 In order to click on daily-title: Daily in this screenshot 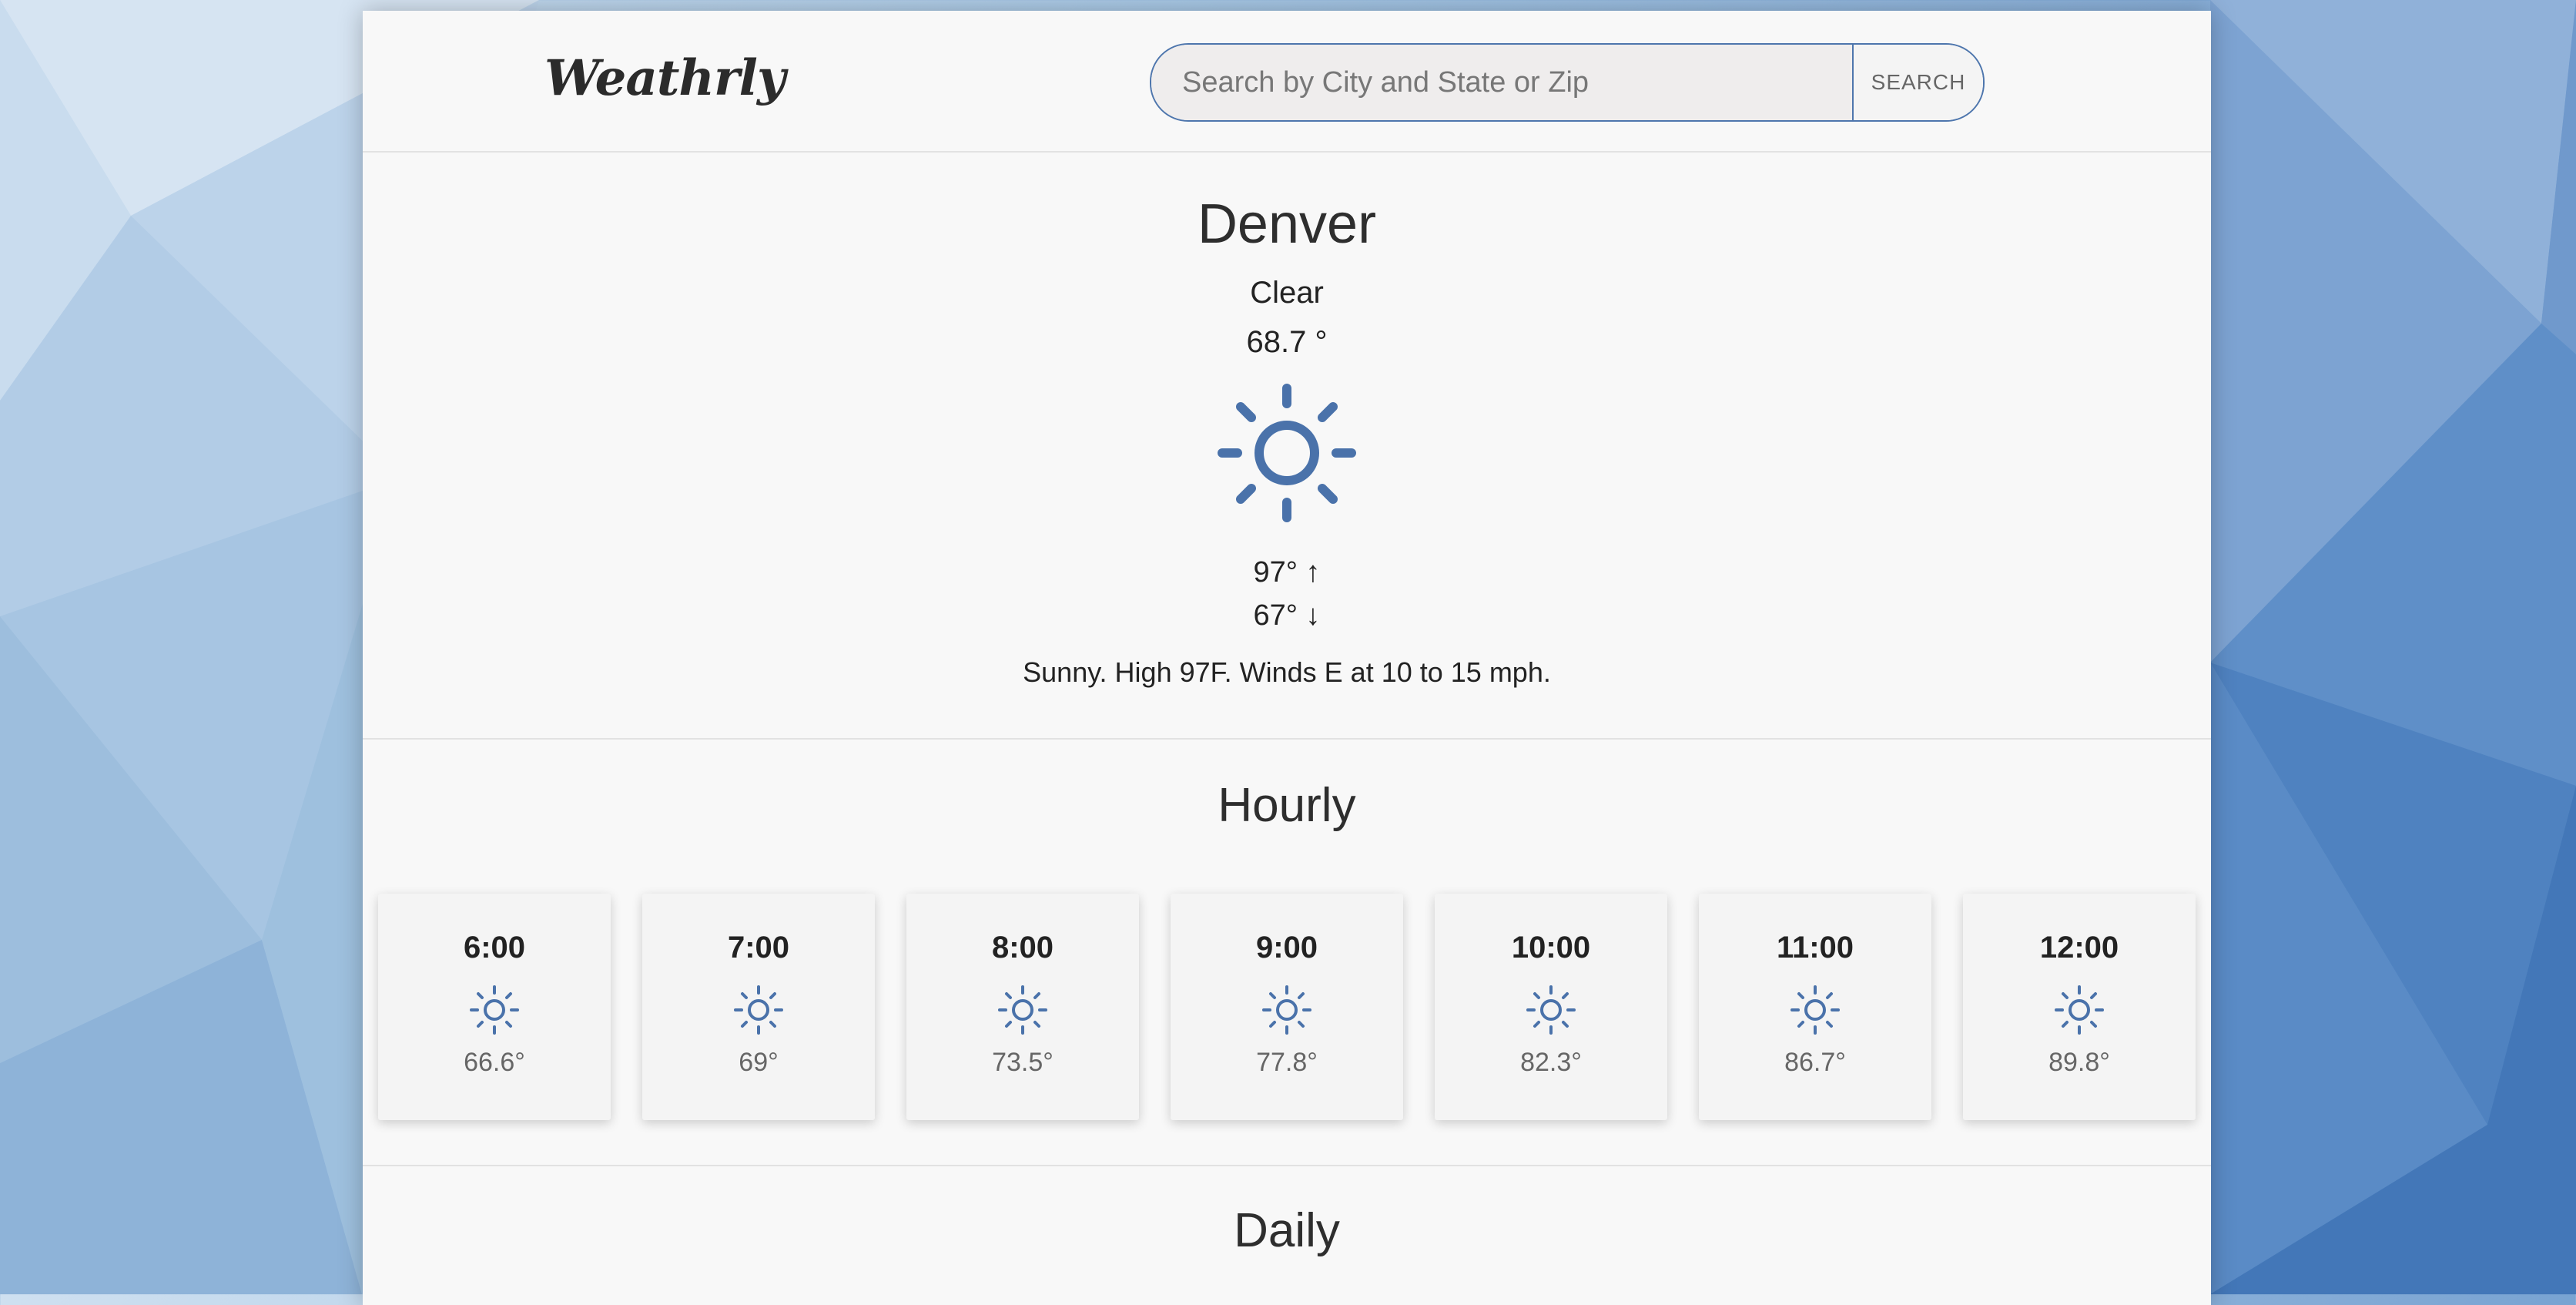, I will do `click(1287, 1230)`.